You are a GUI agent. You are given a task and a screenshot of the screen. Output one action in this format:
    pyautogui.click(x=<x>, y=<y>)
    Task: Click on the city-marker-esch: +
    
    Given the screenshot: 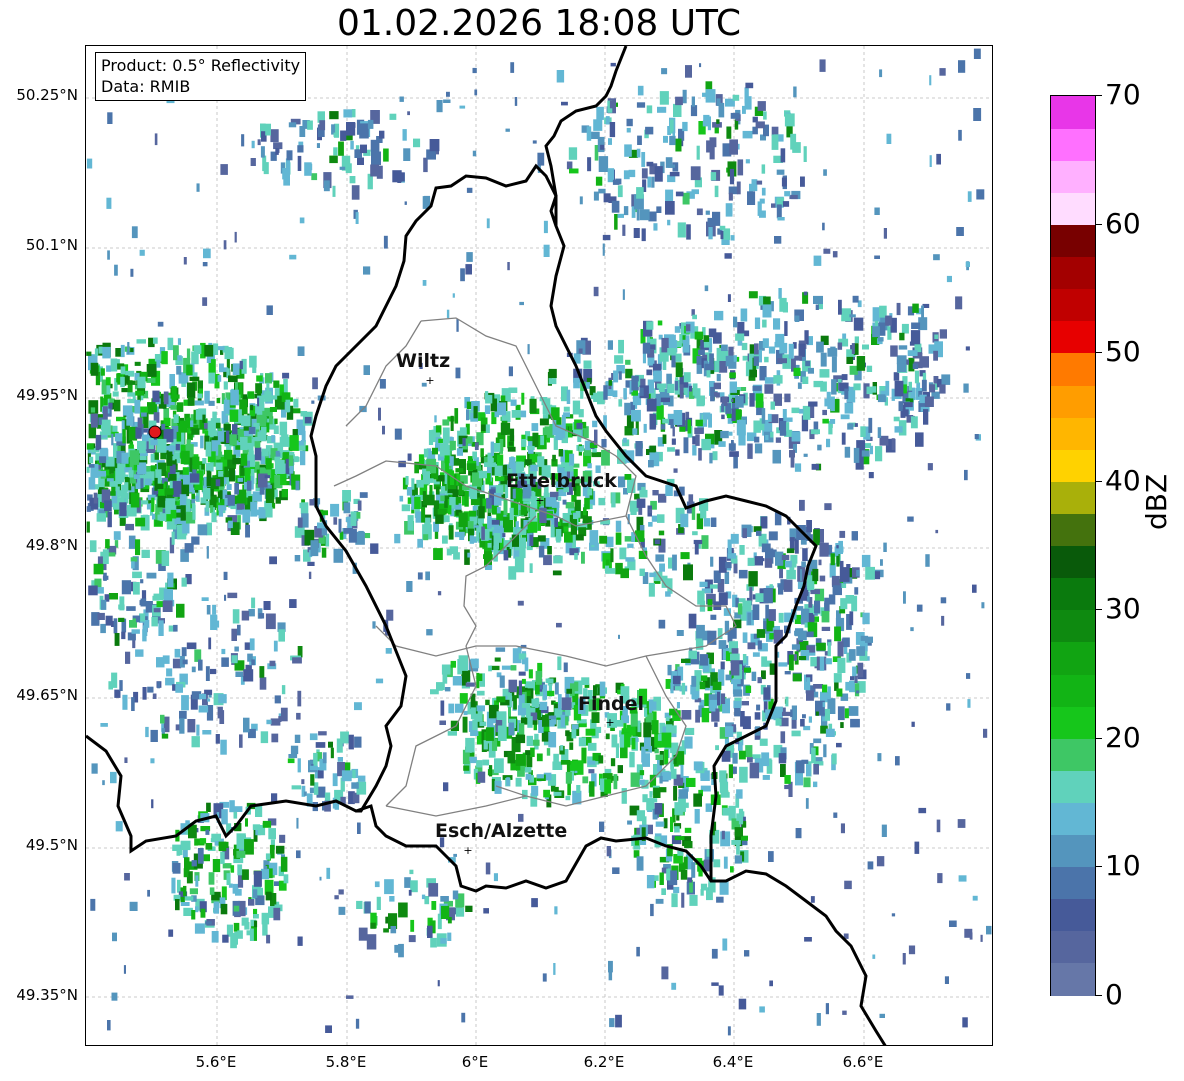 What is the action you would take?
    pyautogui.click(x=467, y=850)
    